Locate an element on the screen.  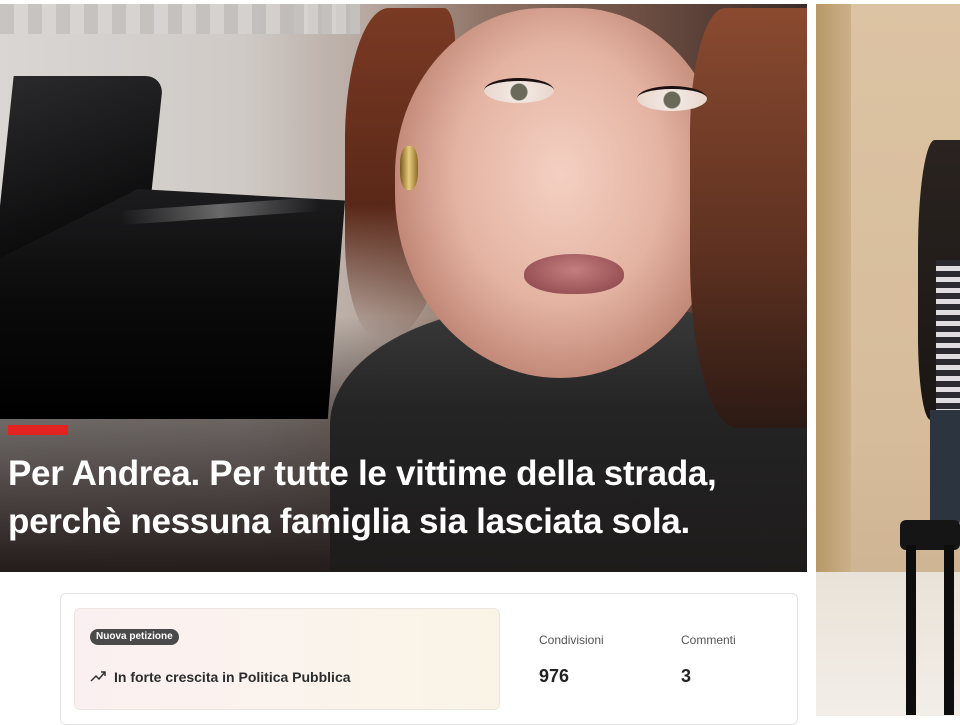
shares-label: Condivisioni is located at coordinates (571, 640).